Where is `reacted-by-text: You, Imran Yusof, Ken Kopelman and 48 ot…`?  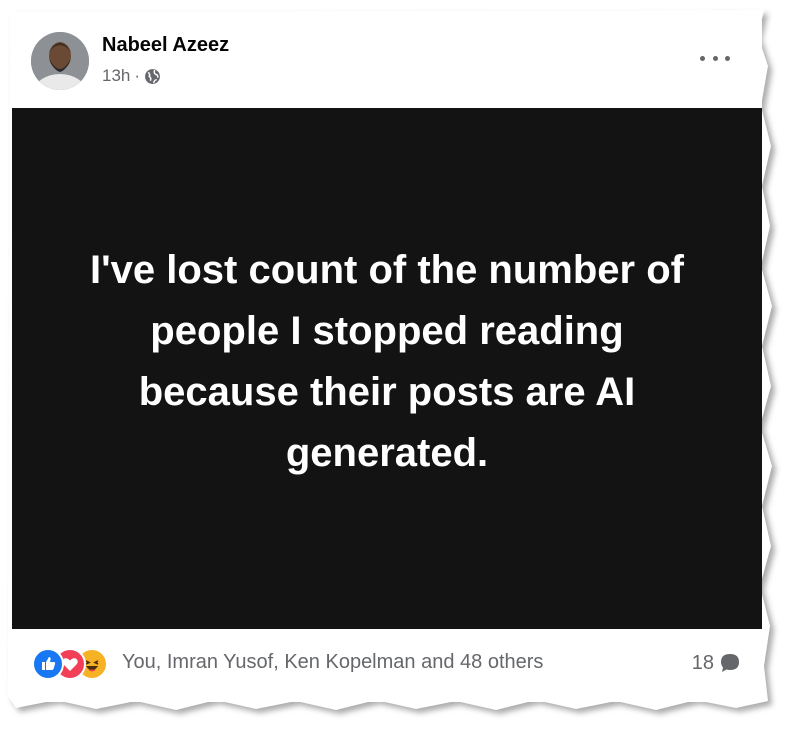 reacted-by-text: You, Imran Yusof, Ken Kopelman and 48 ot… is located at coordinates (332, 662).